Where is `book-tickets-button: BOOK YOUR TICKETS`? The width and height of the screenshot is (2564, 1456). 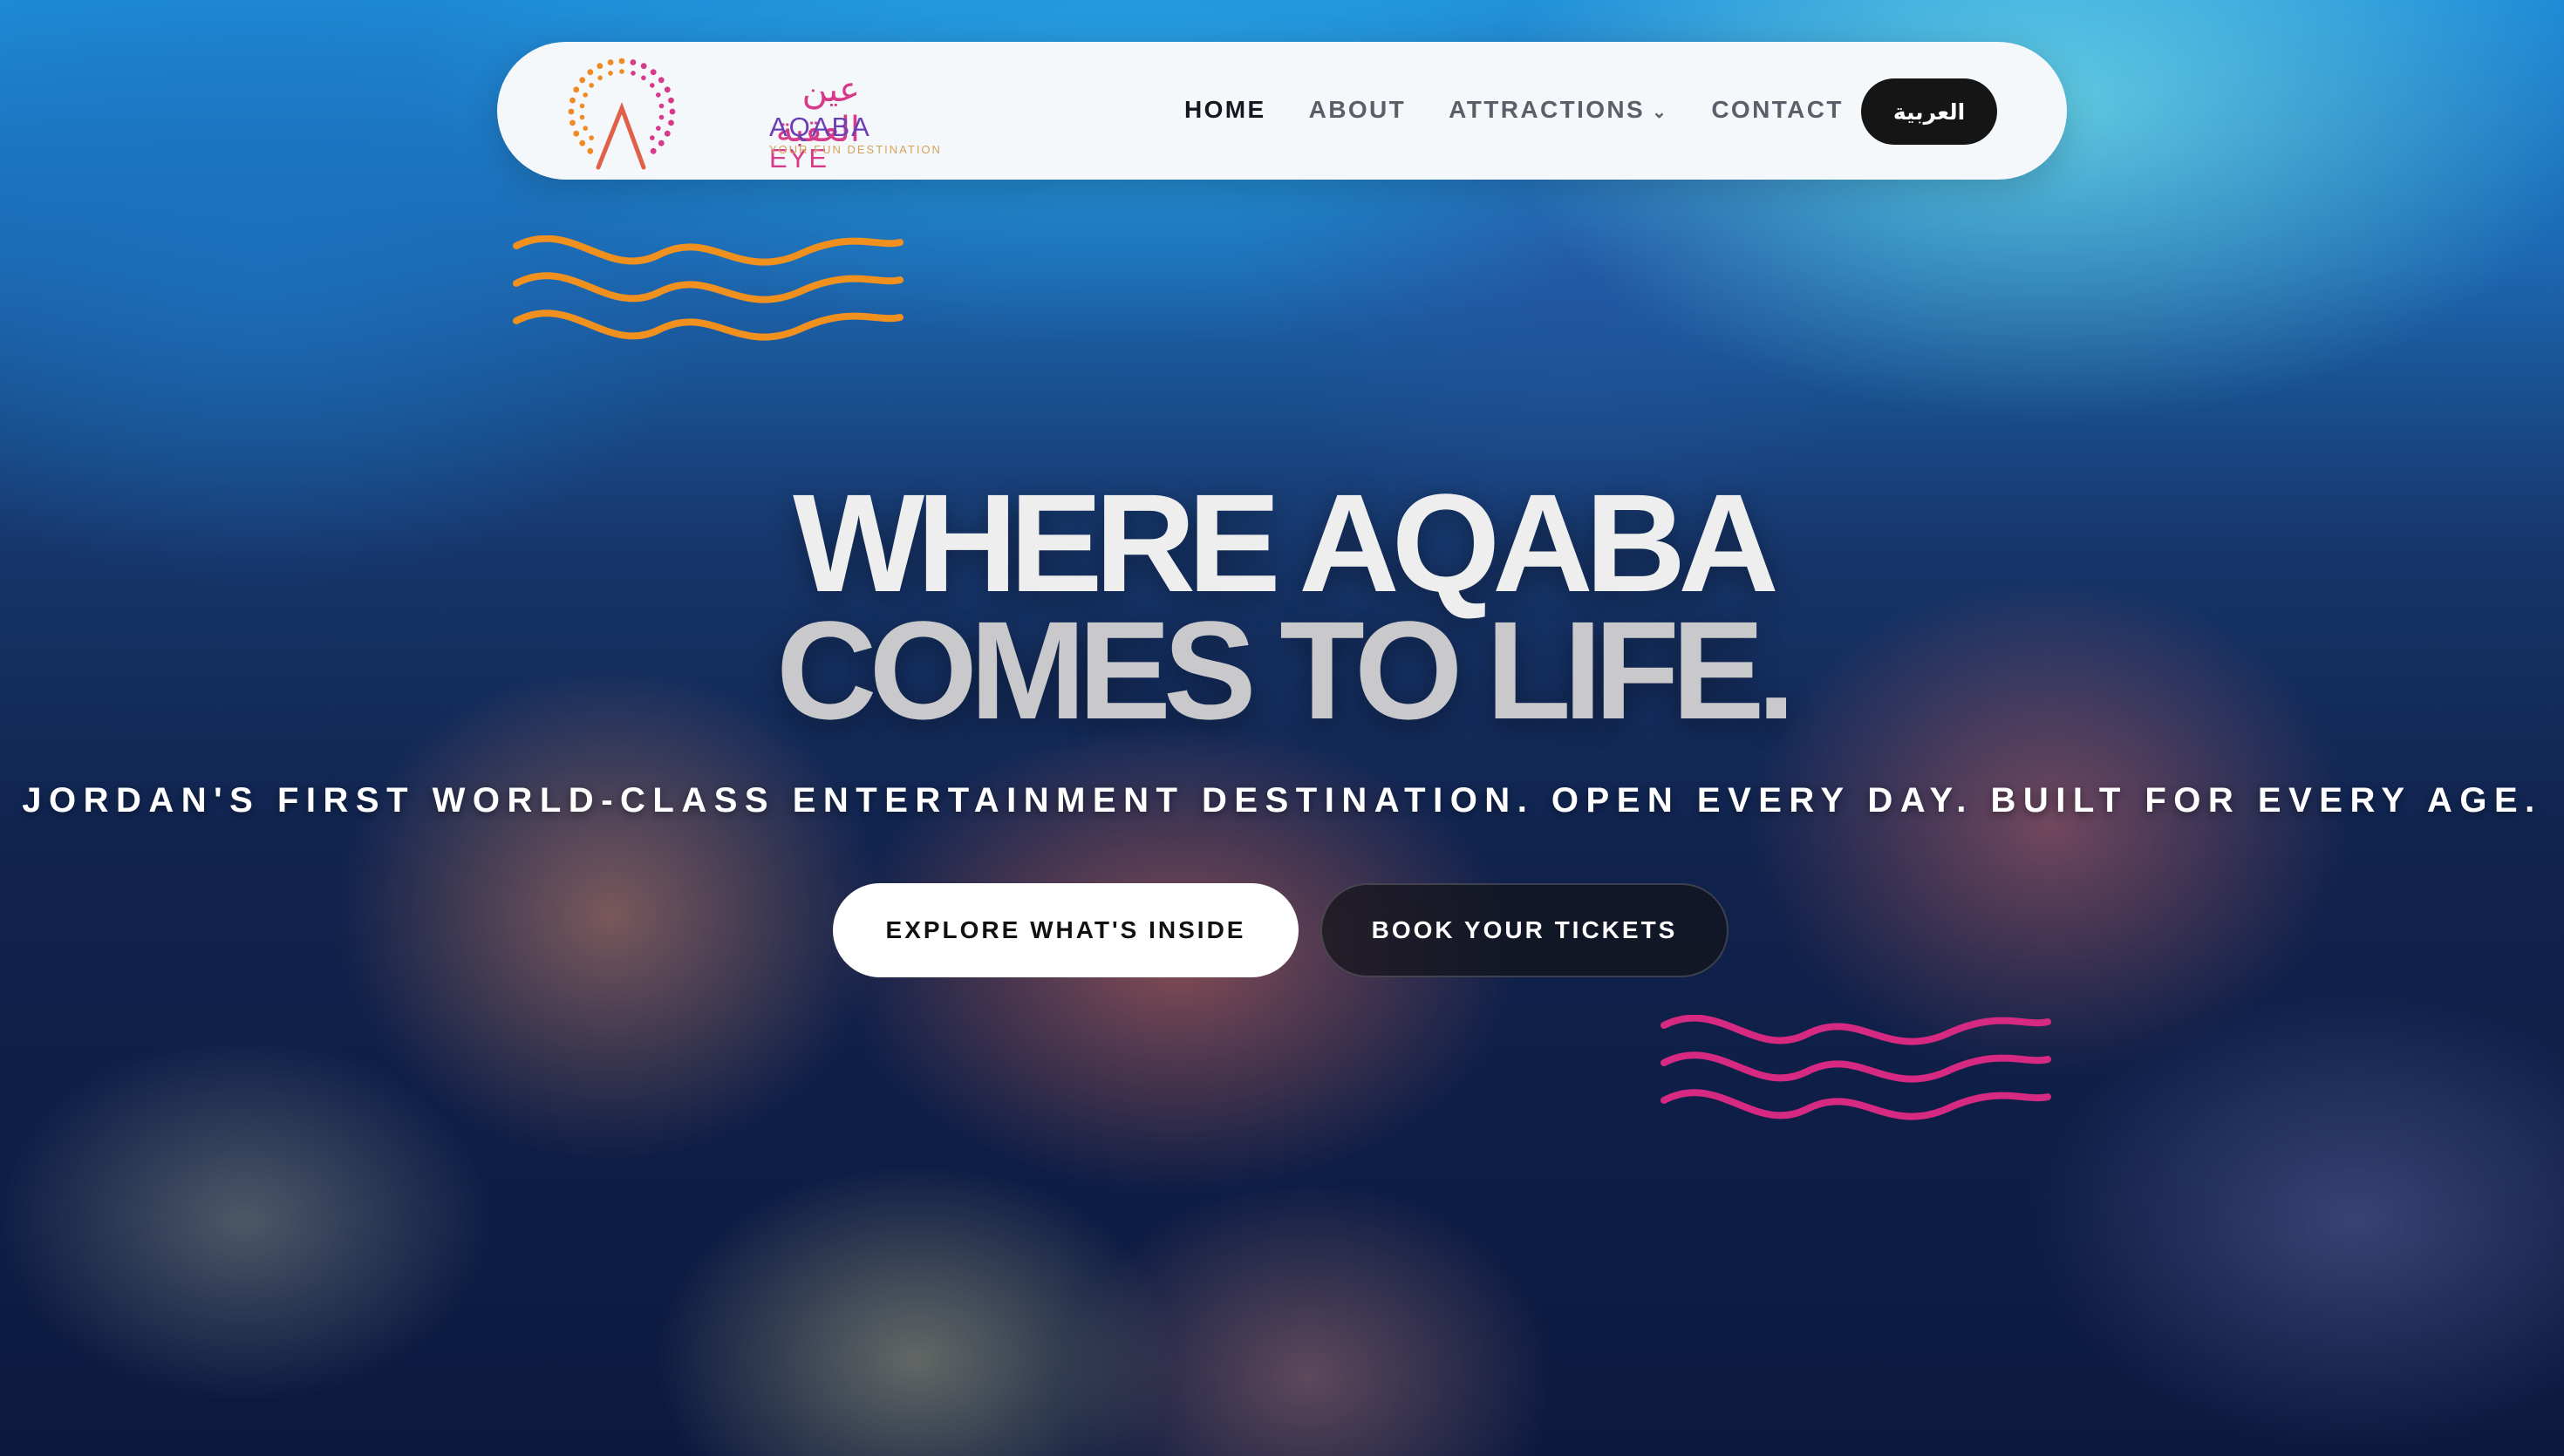 book-tickets-button: BOOK YOUR TICKETS is located at coordinates (1524, 930).